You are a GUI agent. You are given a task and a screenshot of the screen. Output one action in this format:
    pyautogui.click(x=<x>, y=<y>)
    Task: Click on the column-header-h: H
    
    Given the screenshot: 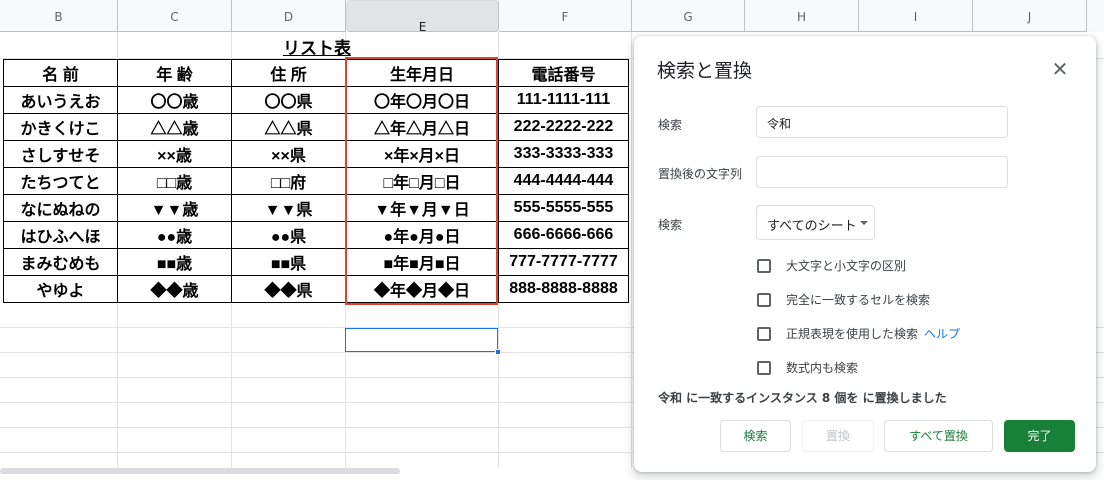 What is the action you would take?
    pyautogui.click(x=802, y=16)
    